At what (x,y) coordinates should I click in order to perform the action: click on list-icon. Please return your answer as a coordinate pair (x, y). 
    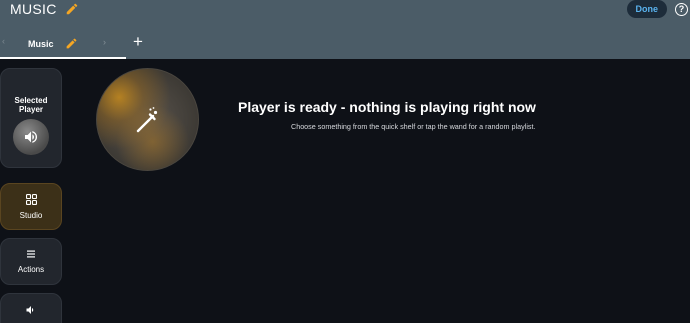
    Looking at the image, I should click on (31, 254).